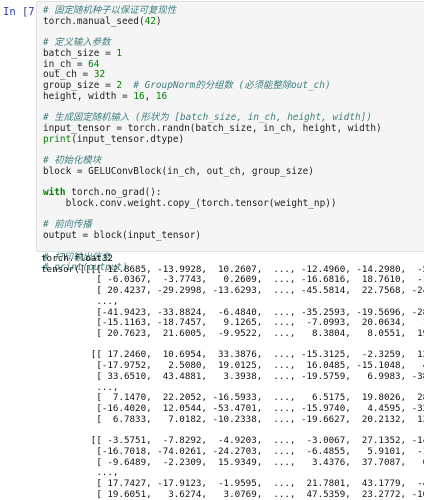 This screenshot has width=424, height=500. Describe the element at coordinates (232, 21) in the screenshot. I see `code-line: torch.manual_seed(42)` at that location.